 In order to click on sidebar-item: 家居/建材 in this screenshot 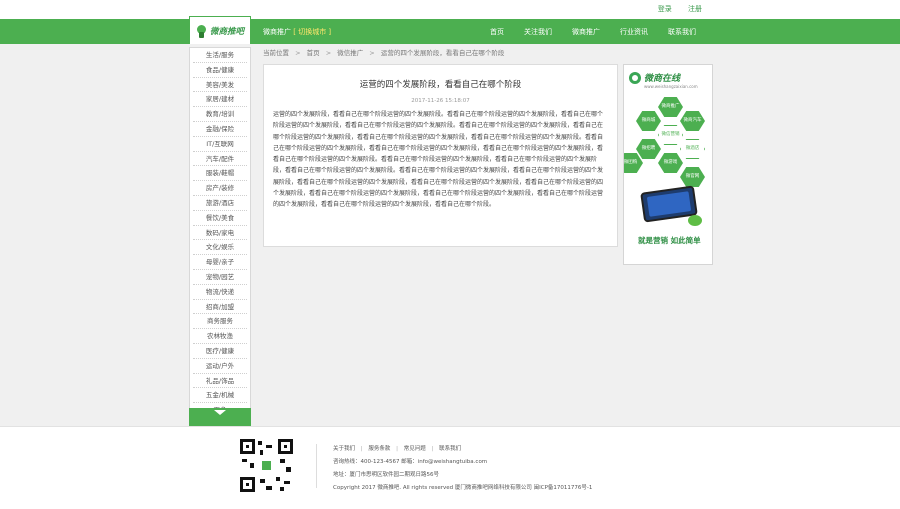, I will do `click(220, 100)`.